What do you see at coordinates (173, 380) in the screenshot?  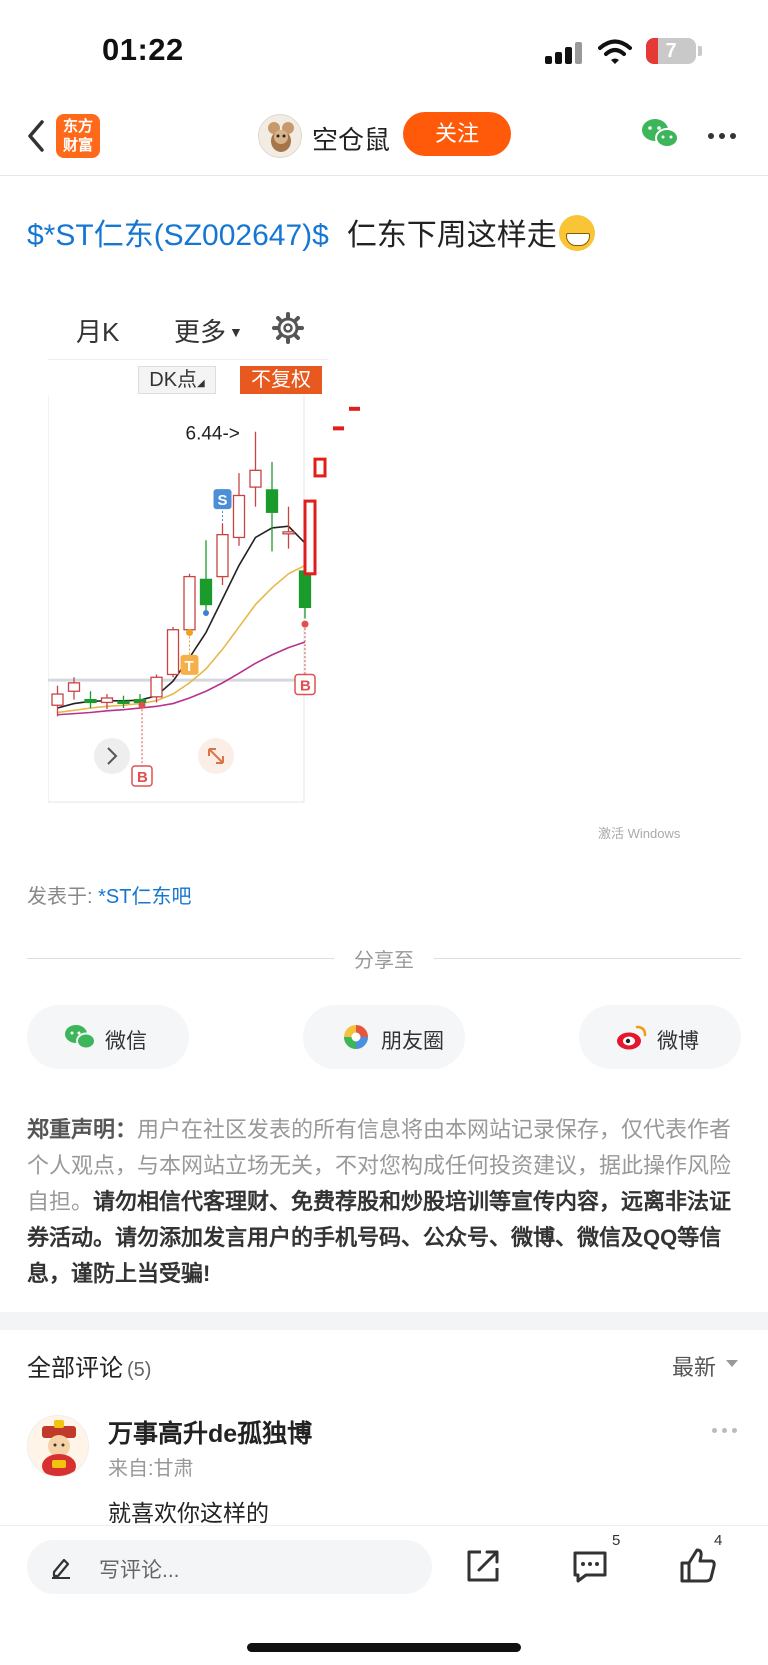 I see `dk-point-label: DK点` at bounding box center [173, 380].